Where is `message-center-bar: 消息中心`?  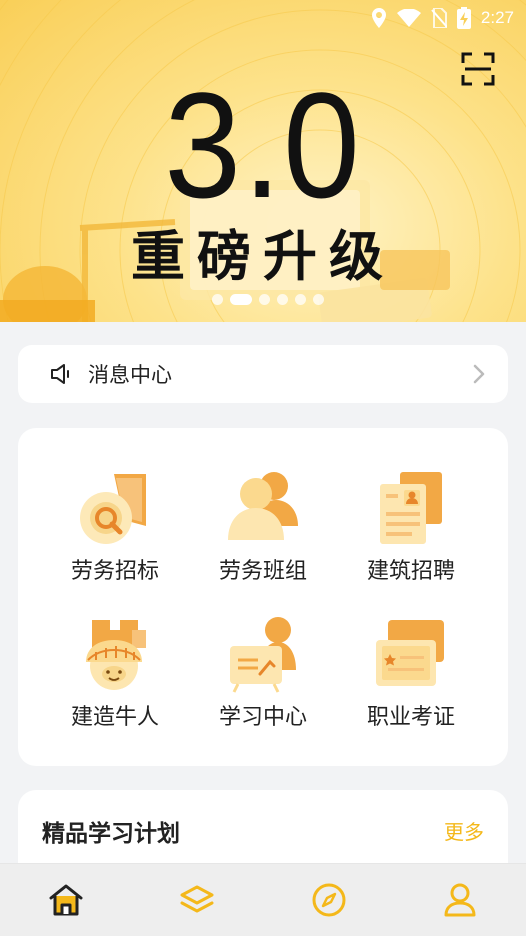
message-center-bar: 消息中心 is located at coordinates (263, 374).